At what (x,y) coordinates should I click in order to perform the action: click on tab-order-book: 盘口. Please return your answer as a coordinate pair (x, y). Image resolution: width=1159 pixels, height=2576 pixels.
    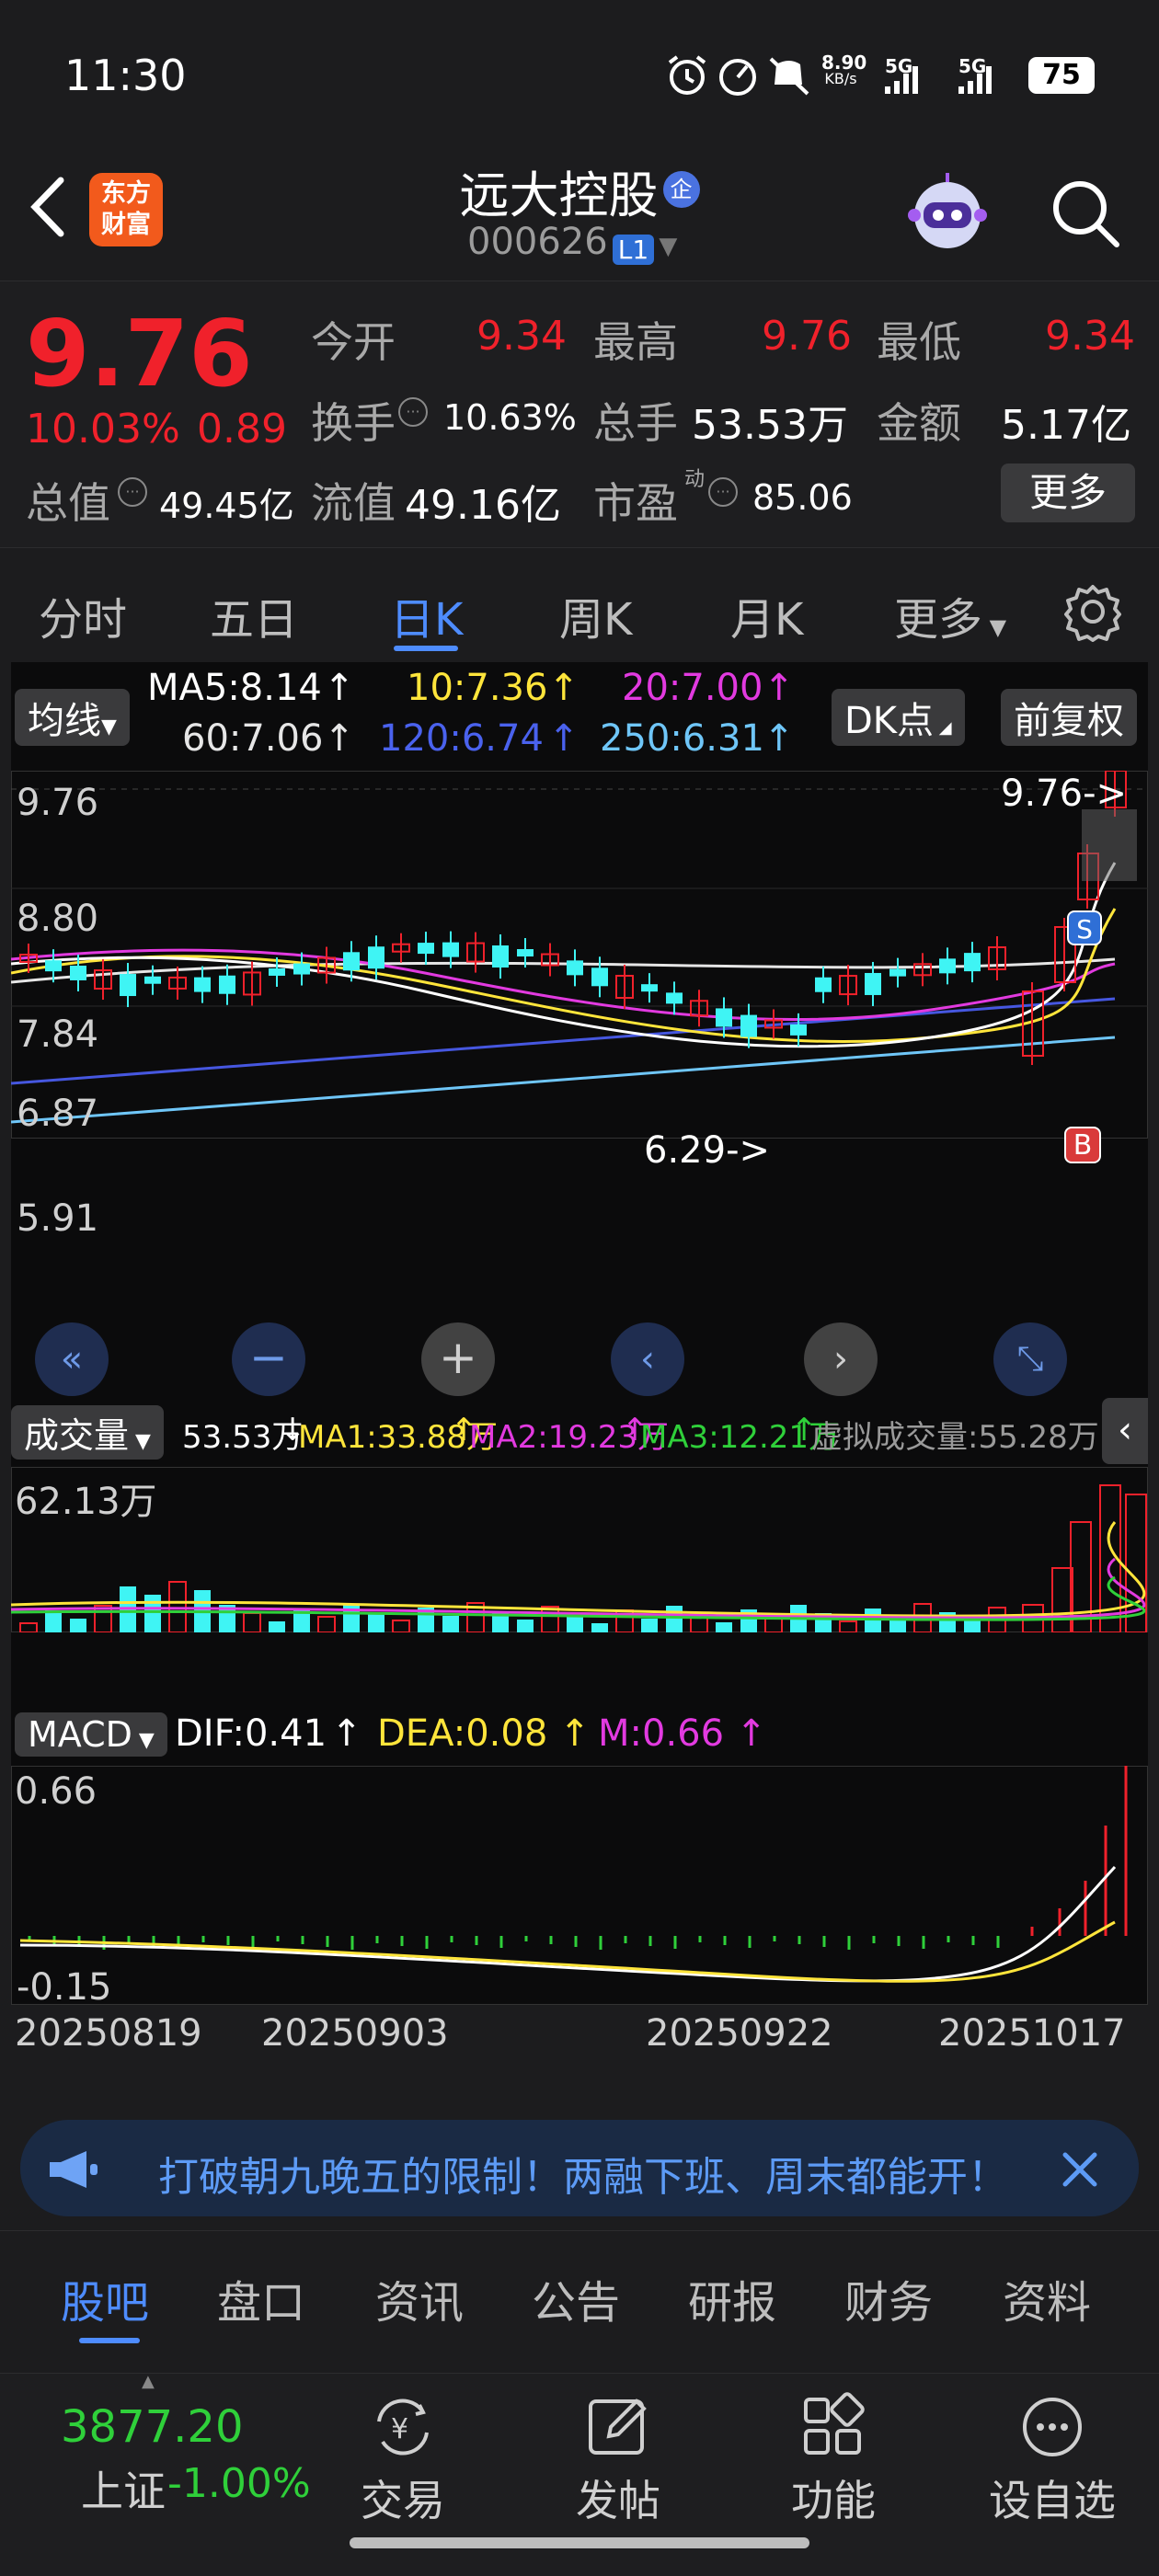
    Looking at the image, I should click on (261, 2298).